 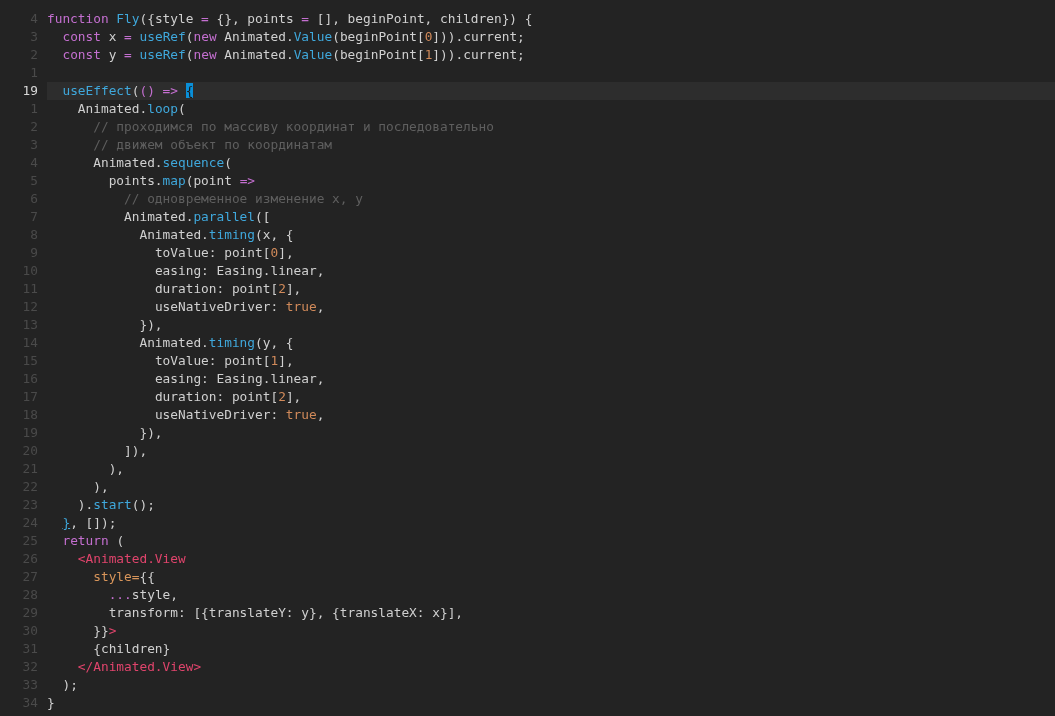 I want to click on code-line: Animated.loop(, so click(x=131, y=108).